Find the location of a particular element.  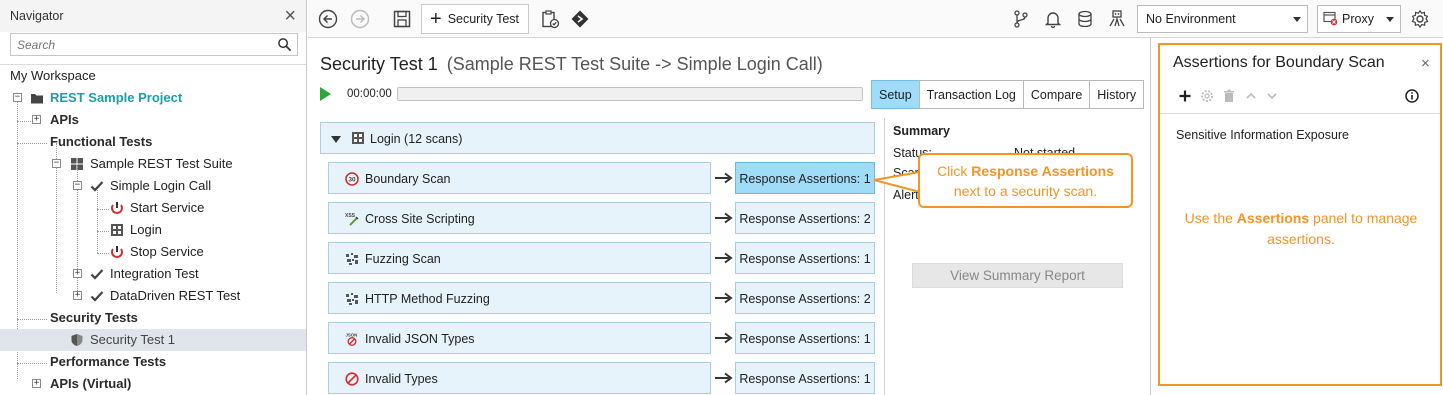

tree-item-project: − REST Sample Project is located at coordinates (153, 98).